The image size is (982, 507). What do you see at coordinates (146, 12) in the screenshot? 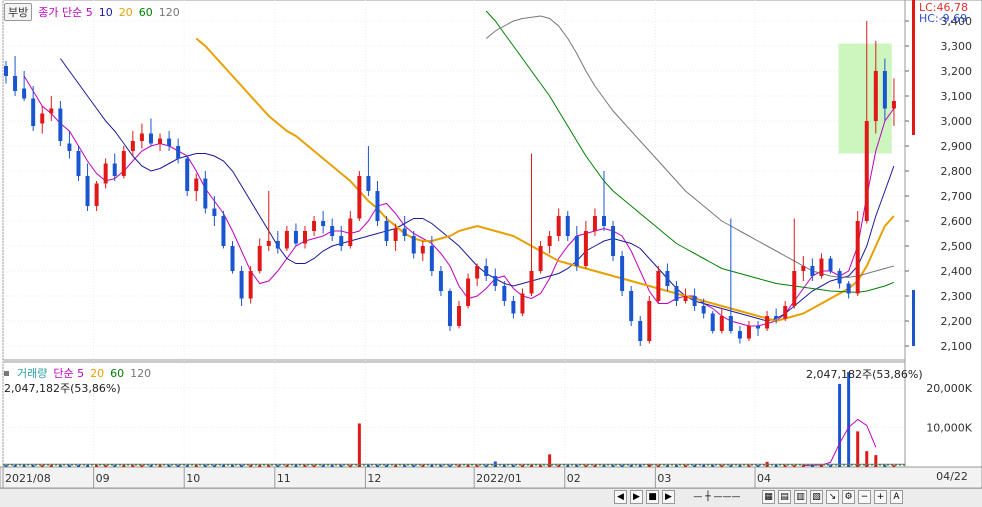
I see `legend-ma60: 60` at bounding box center [146, 12].